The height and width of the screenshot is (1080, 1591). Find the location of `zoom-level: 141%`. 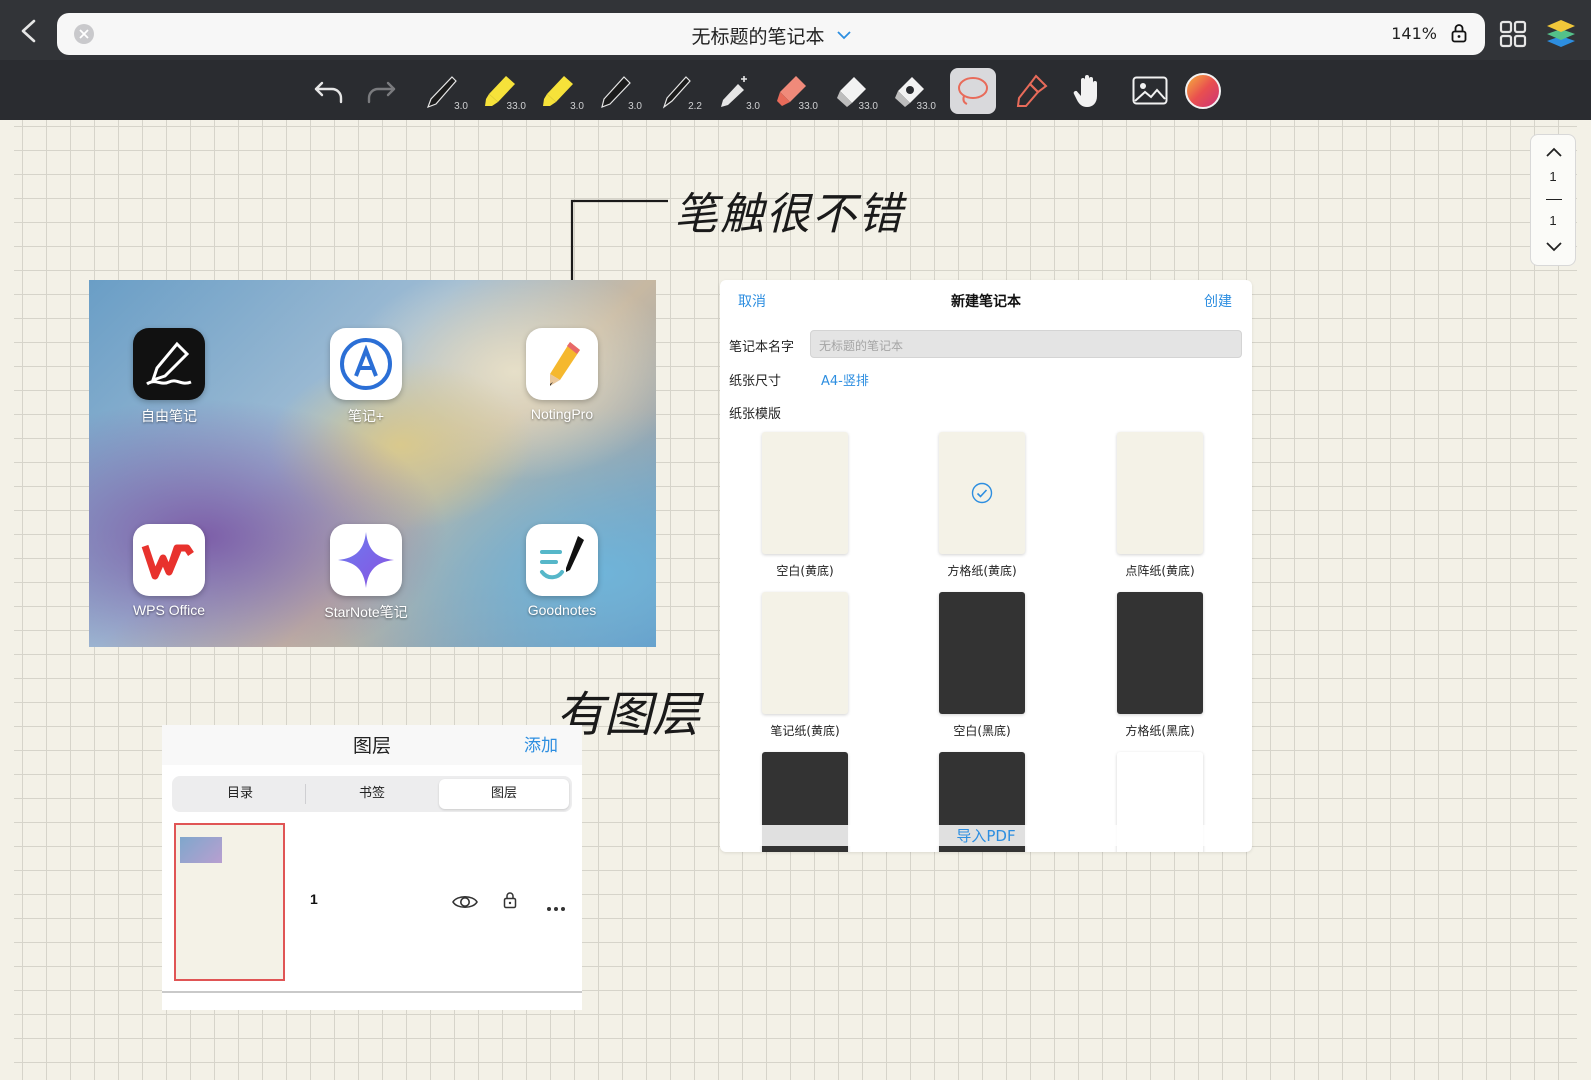

zoom-level: 141% is located at coordinates (1414, 33).